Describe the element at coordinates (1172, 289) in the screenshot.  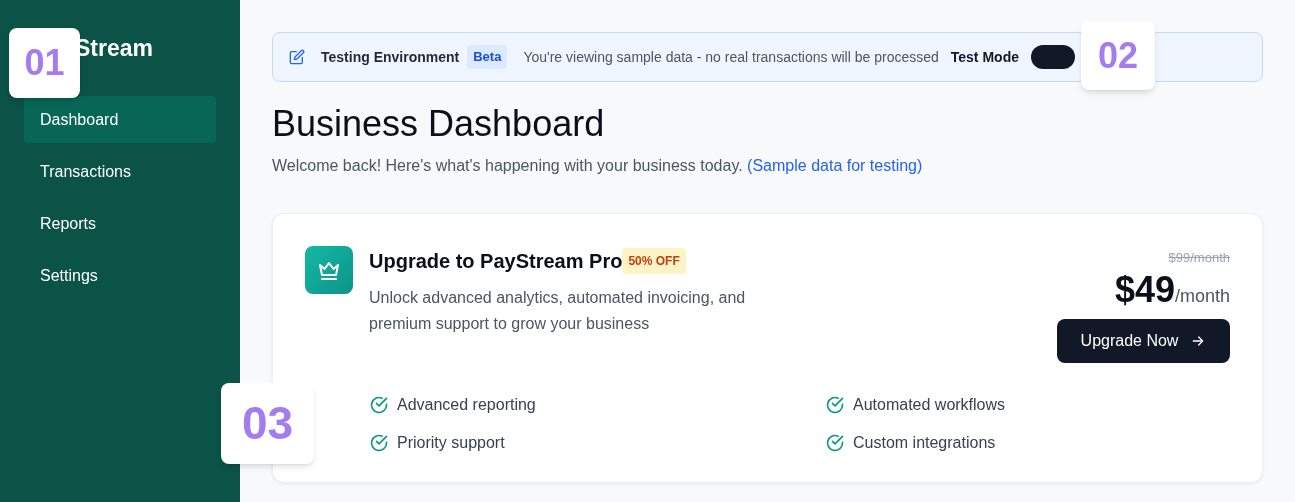
I see `current-price: $49/month` at that location.